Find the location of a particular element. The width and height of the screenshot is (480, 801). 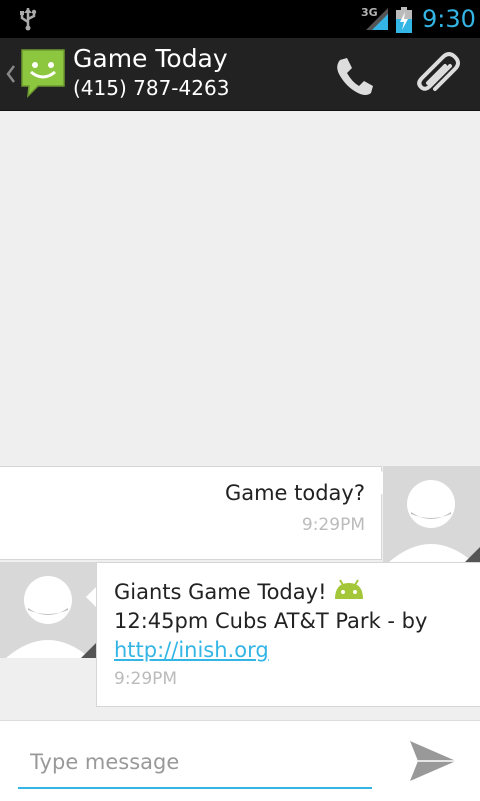

message-link-line: http://inish.org is located at coordinates (191, 650).